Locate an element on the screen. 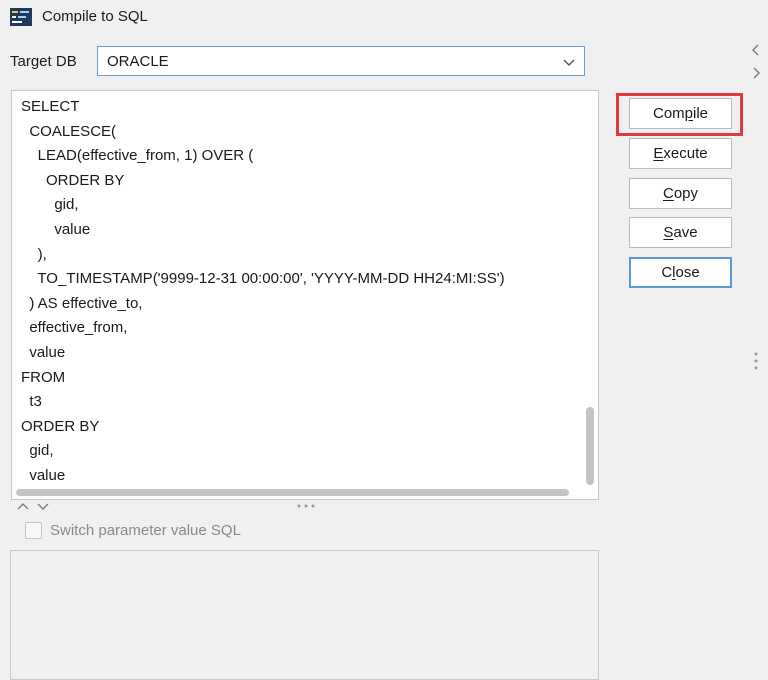 This screenshot has height=680, width=768. compile-button: Compile is located at coordinates (680, 113).